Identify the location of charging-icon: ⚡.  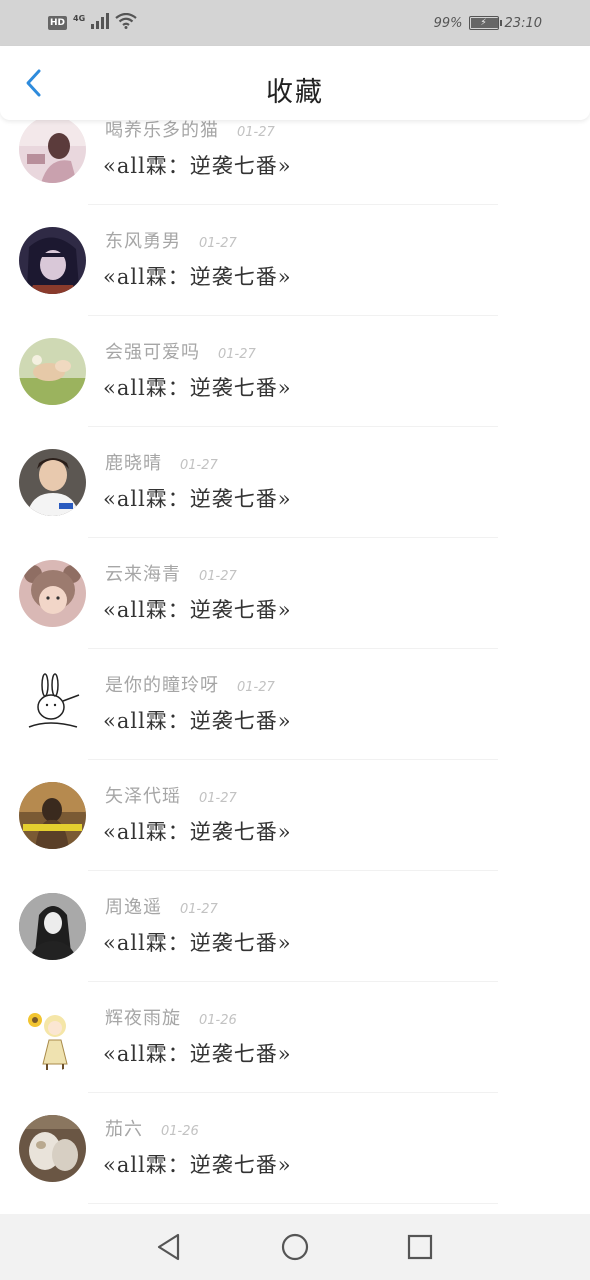
(483, 23).